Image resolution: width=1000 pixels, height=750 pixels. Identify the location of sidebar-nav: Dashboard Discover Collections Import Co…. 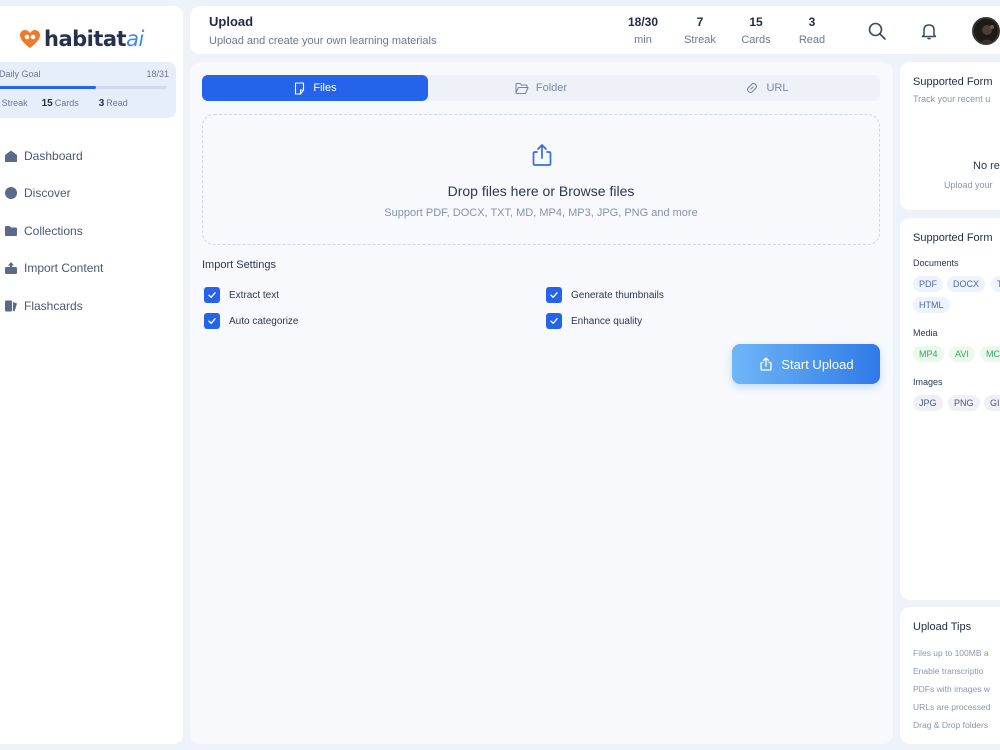
(53, 240).